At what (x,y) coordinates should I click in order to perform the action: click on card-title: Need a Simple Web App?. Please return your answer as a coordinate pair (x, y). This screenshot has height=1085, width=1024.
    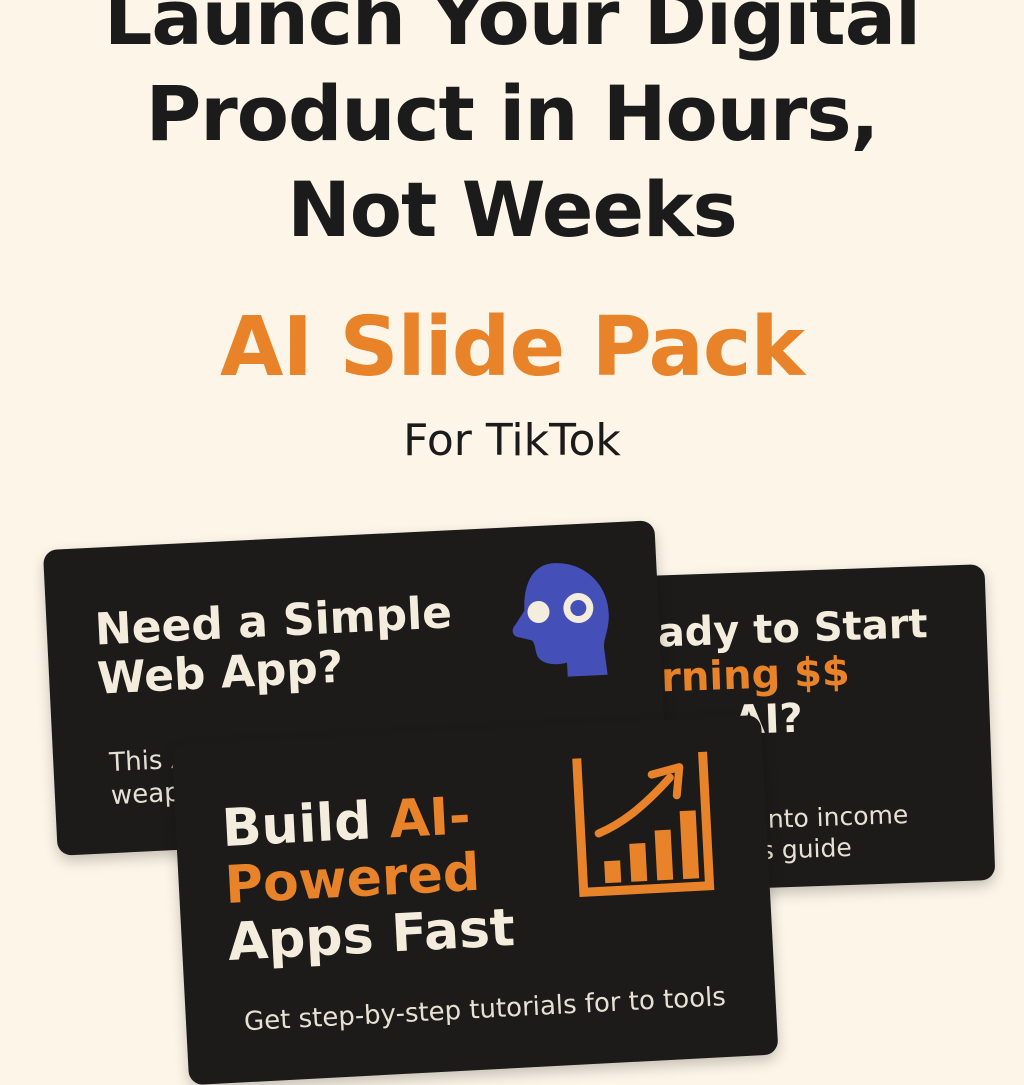
    Looking at the image, I should click on (275, 646).